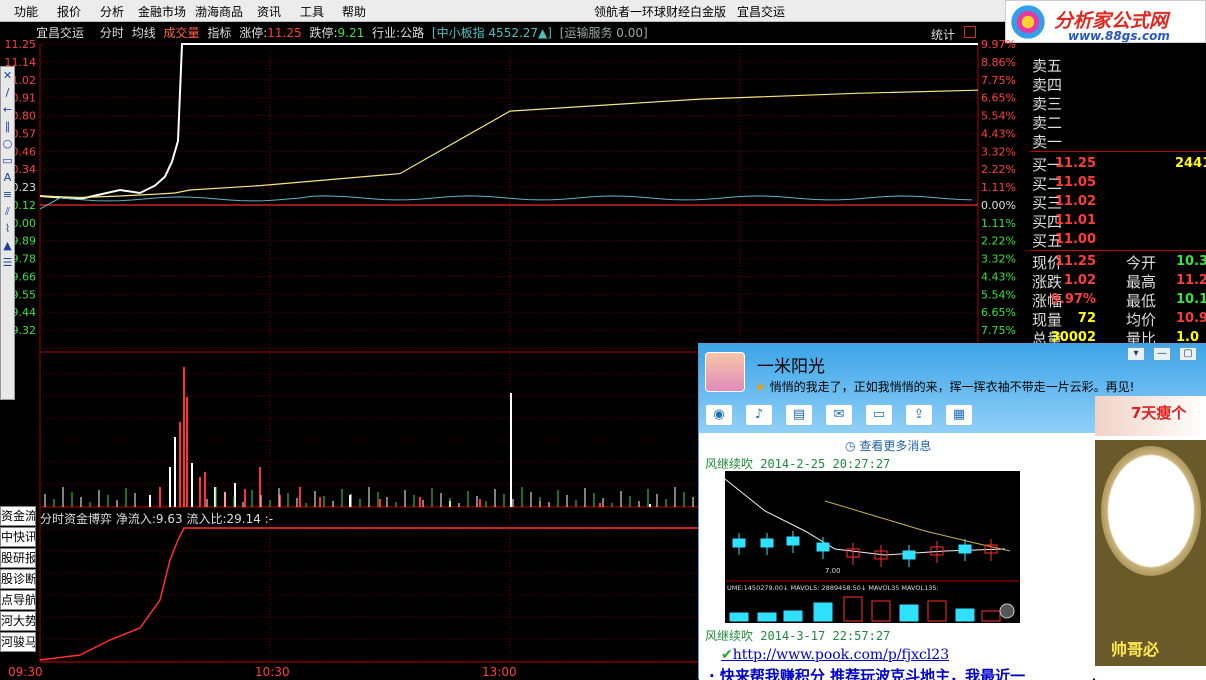 This screenshot has height=680, width=1206. Describe the element at coordinates (18, 516) in the screenshot. I see `tab-fund-flow: 资金流向` at that location.